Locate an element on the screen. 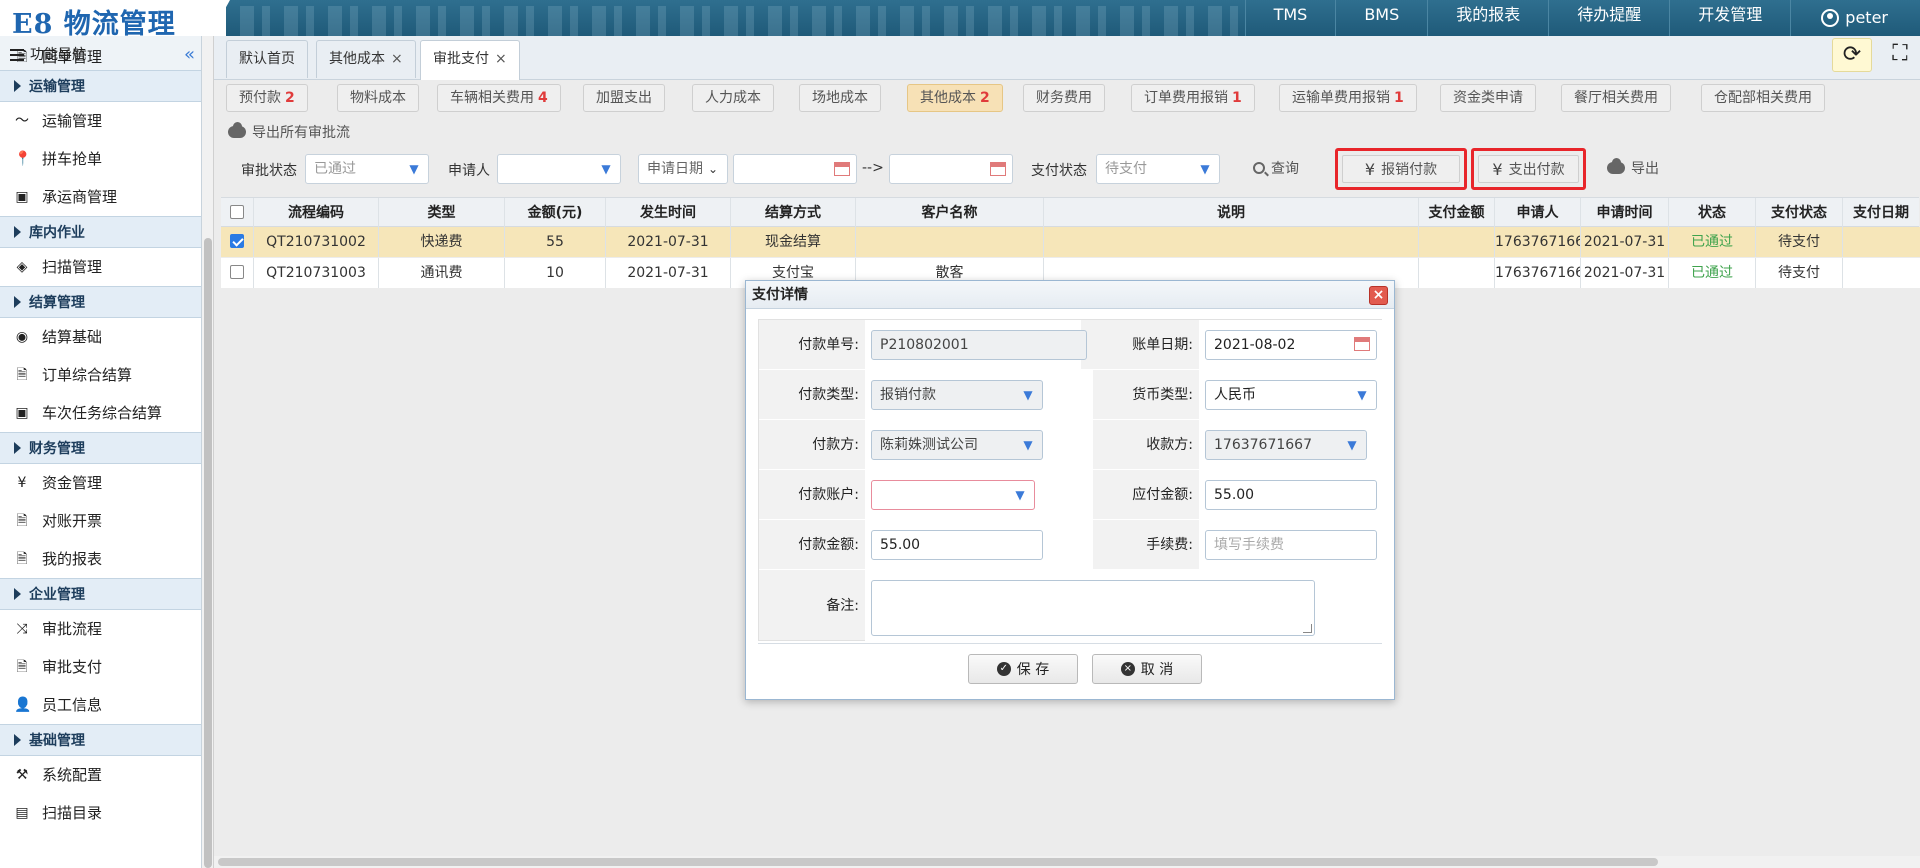  category-order-reimburse: 订单费用报销 1 is located at coordinates (1193, 98).